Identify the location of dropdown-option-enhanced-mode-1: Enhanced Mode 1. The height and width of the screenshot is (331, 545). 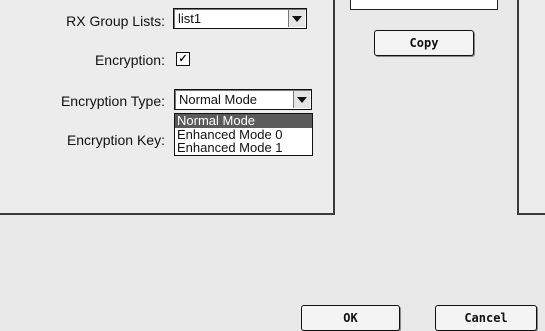
(243, 148).